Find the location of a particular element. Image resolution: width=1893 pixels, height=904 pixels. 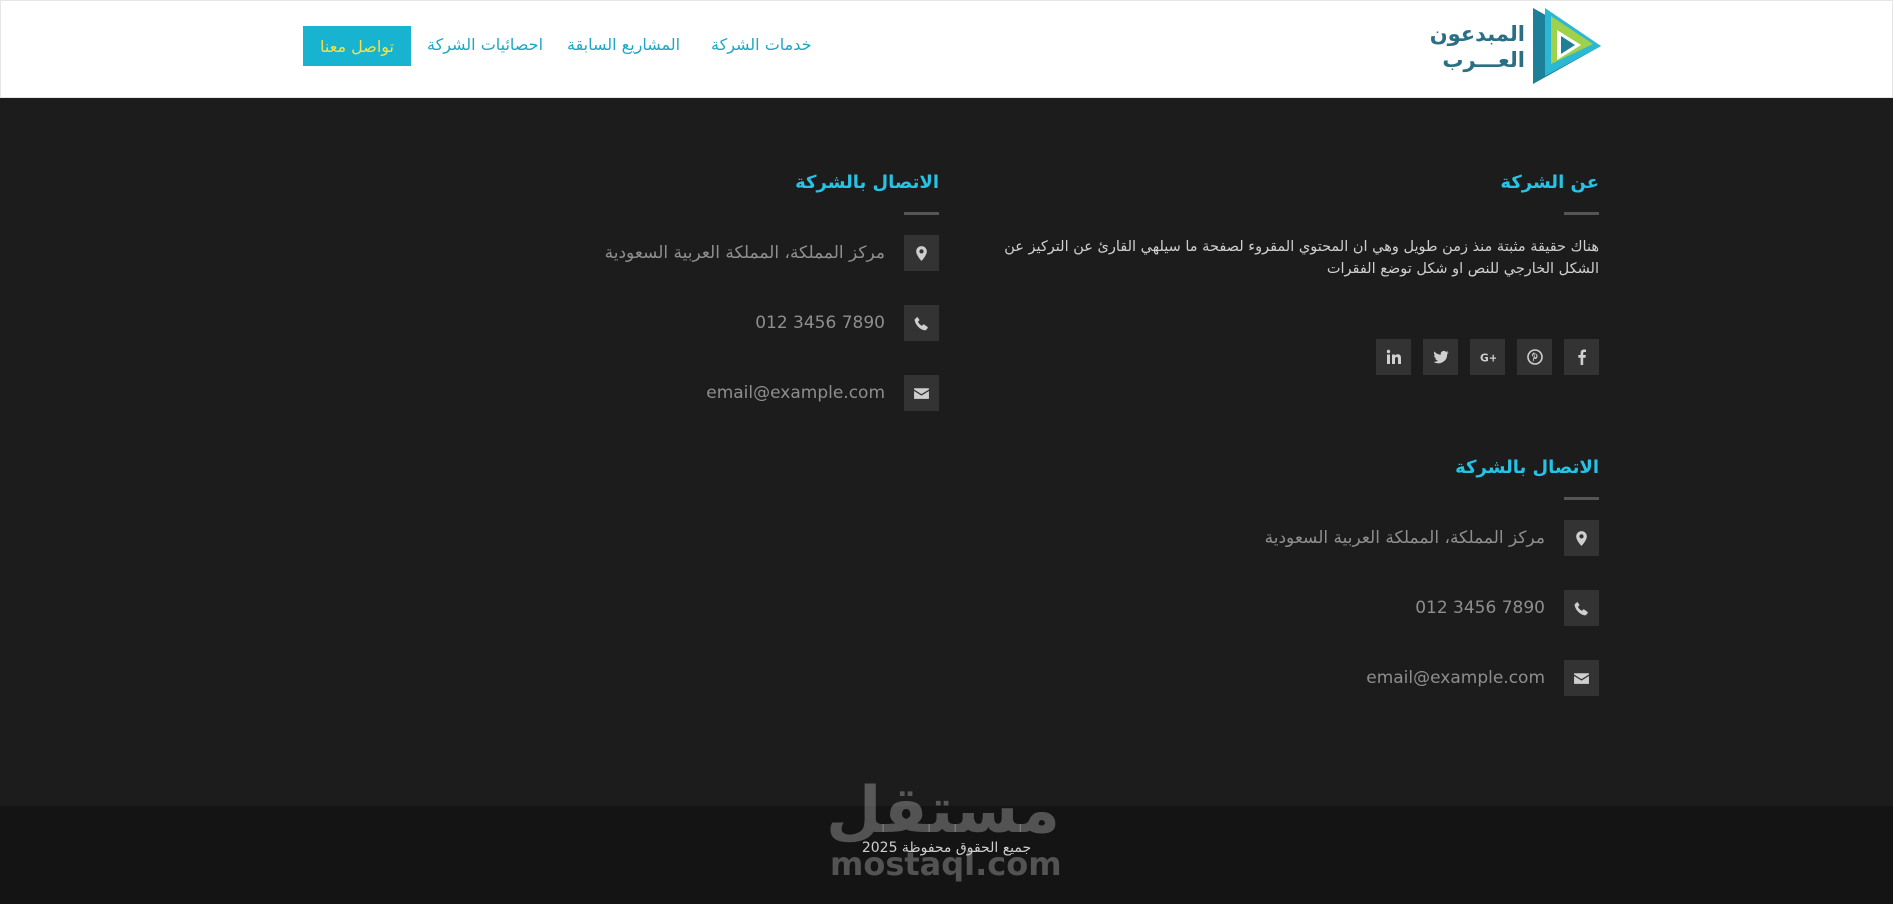

contact-top-address: مركز المملكة، المملكة العربية السعودية is located at coordinates (744, 253).